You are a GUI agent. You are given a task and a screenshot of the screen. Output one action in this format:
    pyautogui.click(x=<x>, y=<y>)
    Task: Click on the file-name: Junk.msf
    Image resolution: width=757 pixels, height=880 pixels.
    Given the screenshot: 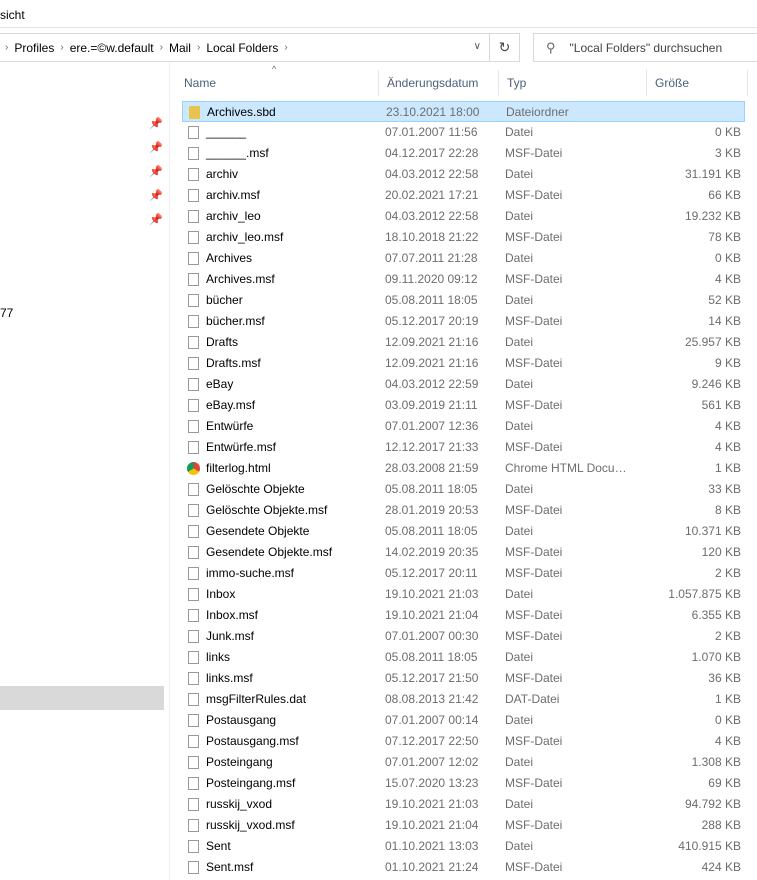 What is the action you would take?
    pyautogui.click(x=230, y=636)
    